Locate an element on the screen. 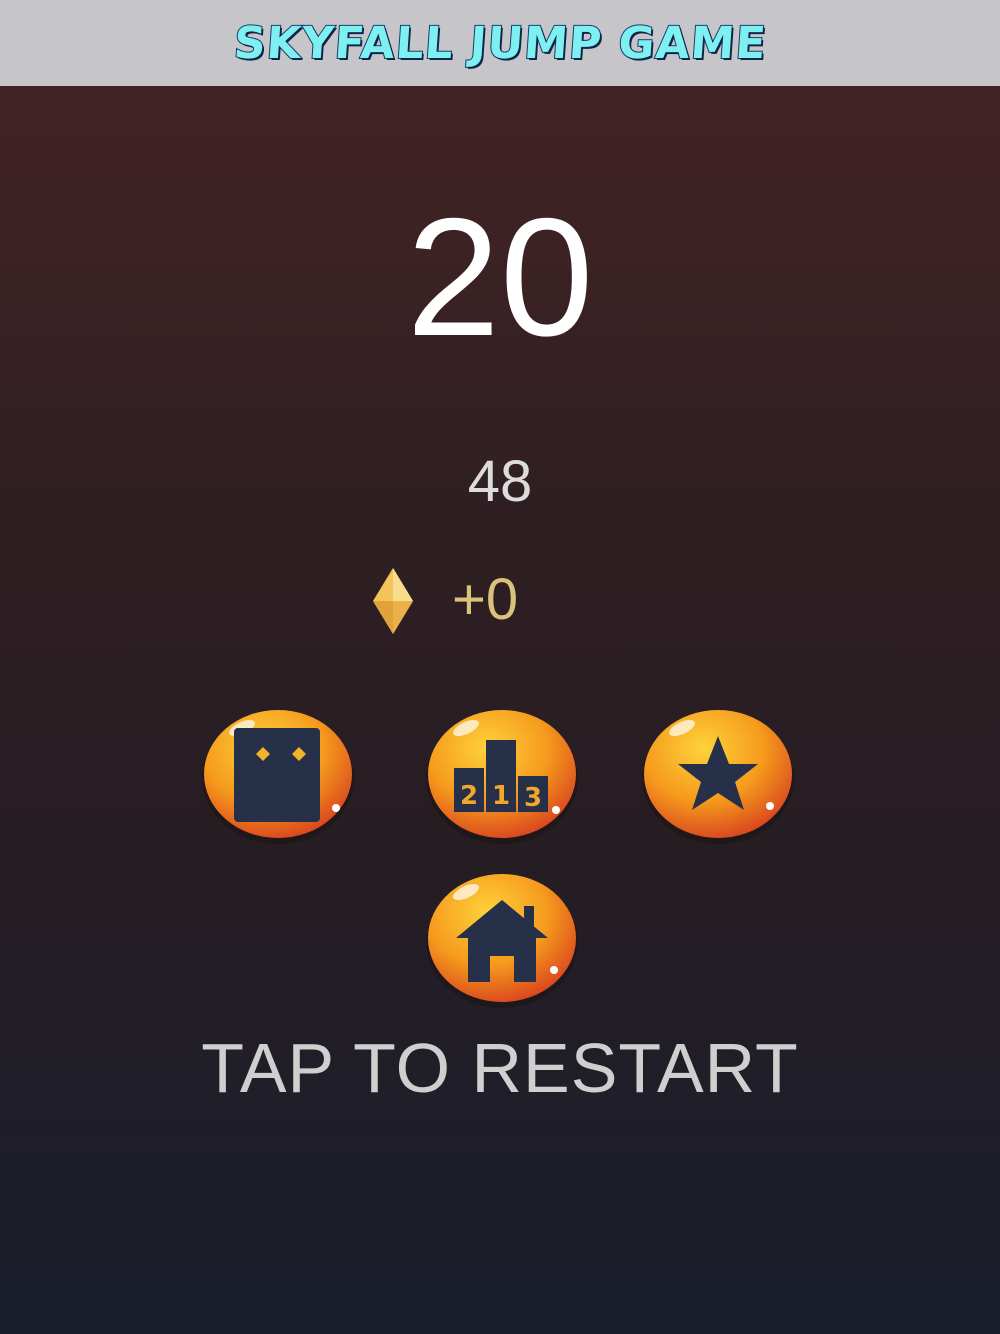 The height and width of the screenshot is (1334, 1000). tap-to-restart-label: TAP TO RESTART is located at coordinates (500, 1068).